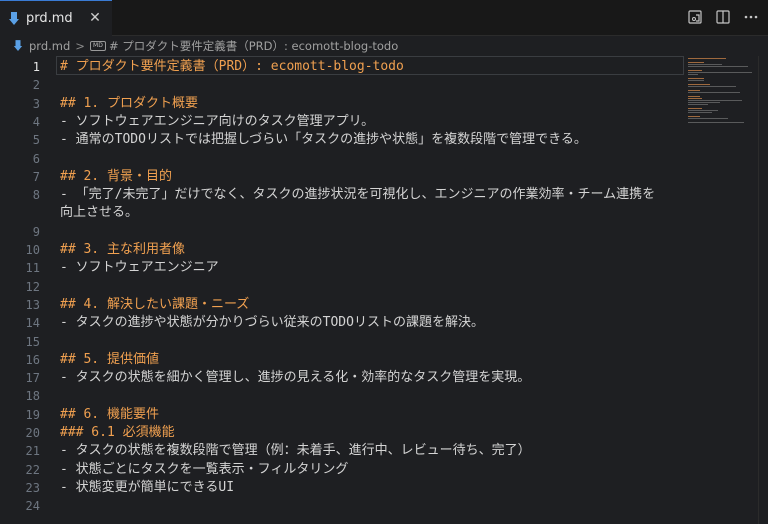 This screenshot has width=768, height=524. Describe the element at coordinates (36, 85) in the screenshot. I see `line-number: 2` at that location.